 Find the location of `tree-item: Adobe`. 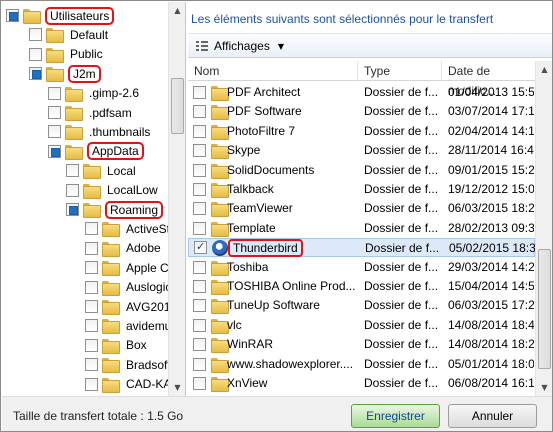

tree-item: Adobe is located at coordinates (124, 248).